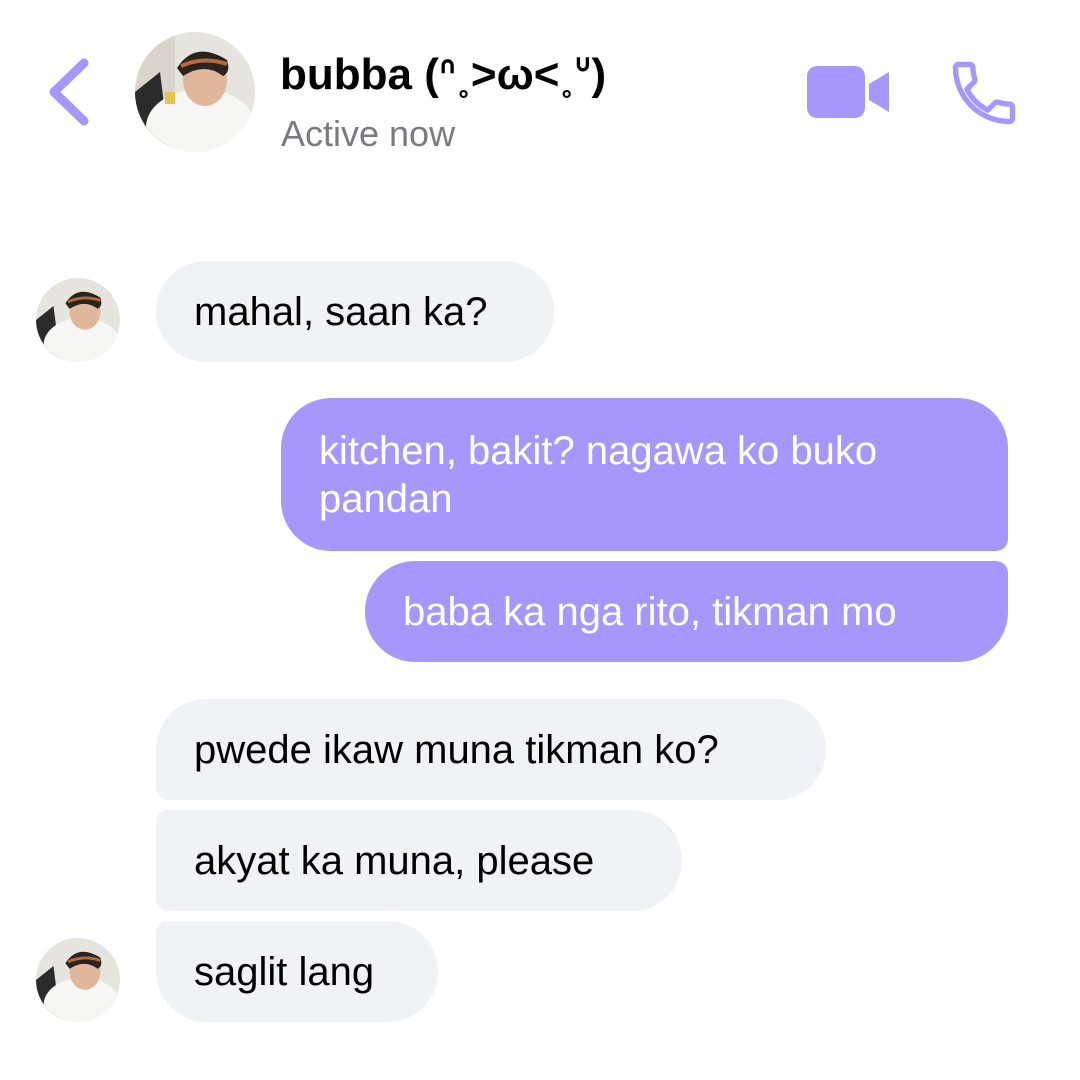  I want to click on back-button, so click(70, 92).